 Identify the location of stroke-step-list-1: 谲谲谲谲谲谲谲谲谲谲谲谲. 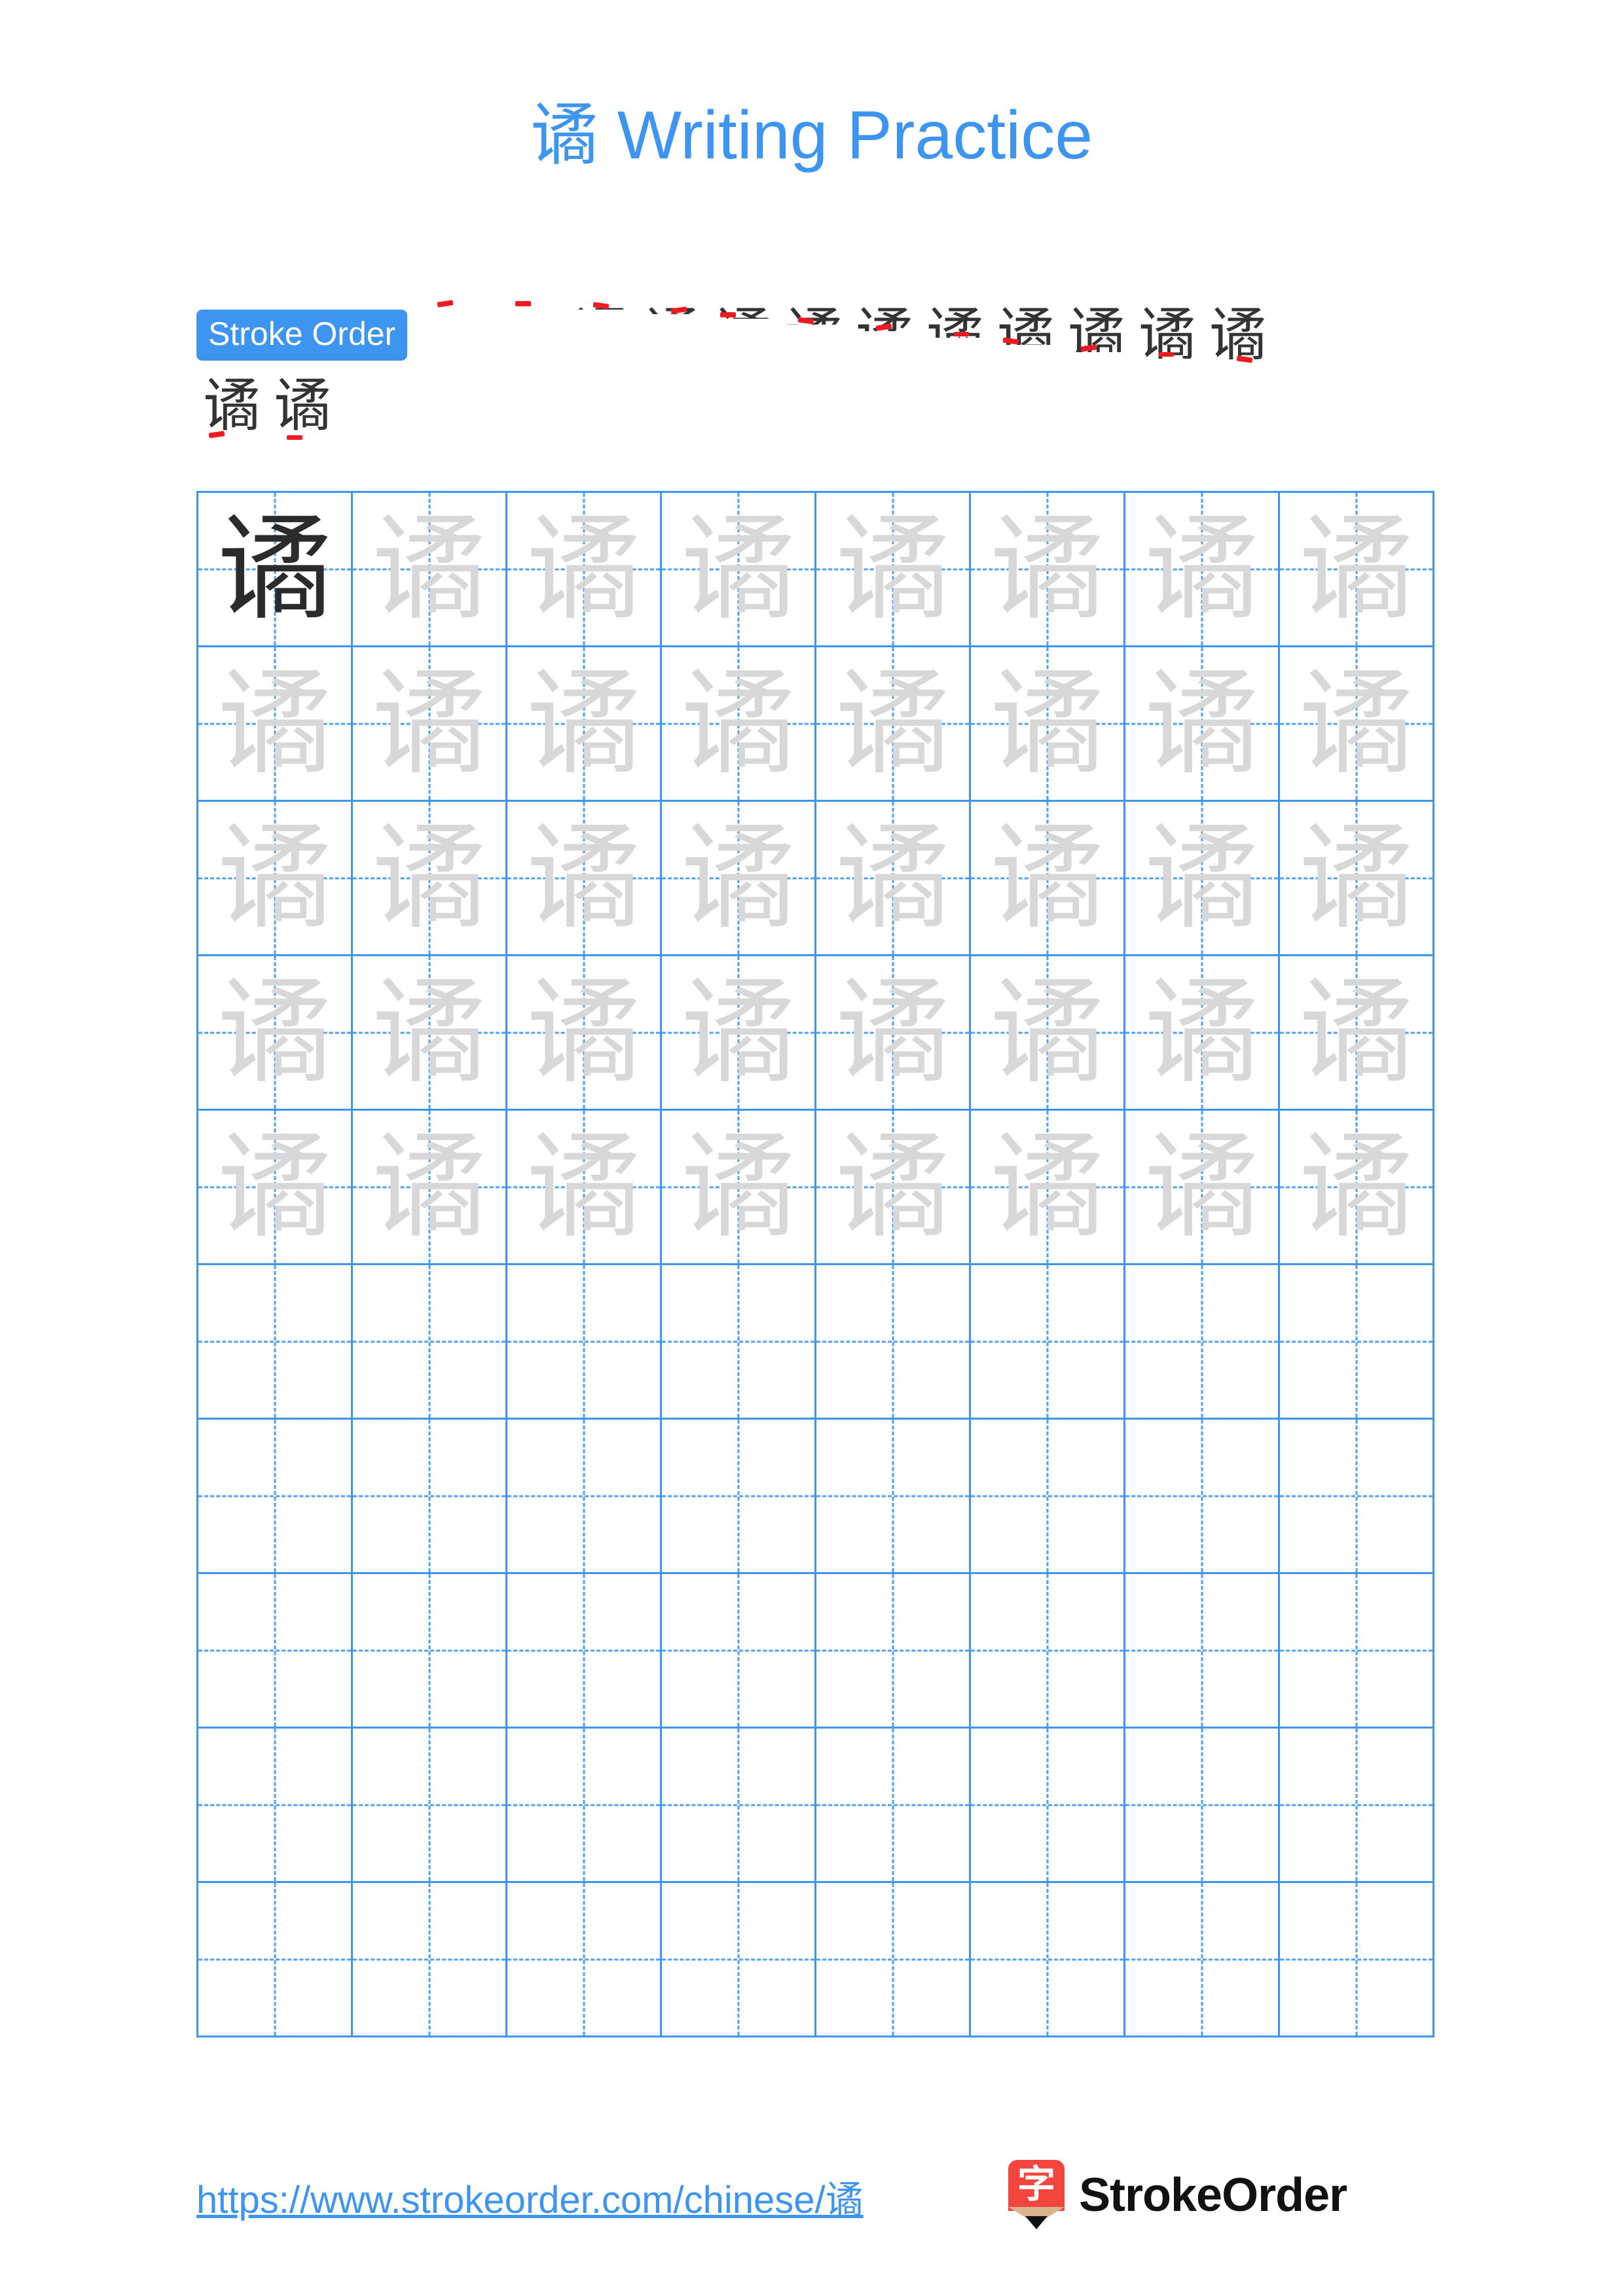
(849, 331).